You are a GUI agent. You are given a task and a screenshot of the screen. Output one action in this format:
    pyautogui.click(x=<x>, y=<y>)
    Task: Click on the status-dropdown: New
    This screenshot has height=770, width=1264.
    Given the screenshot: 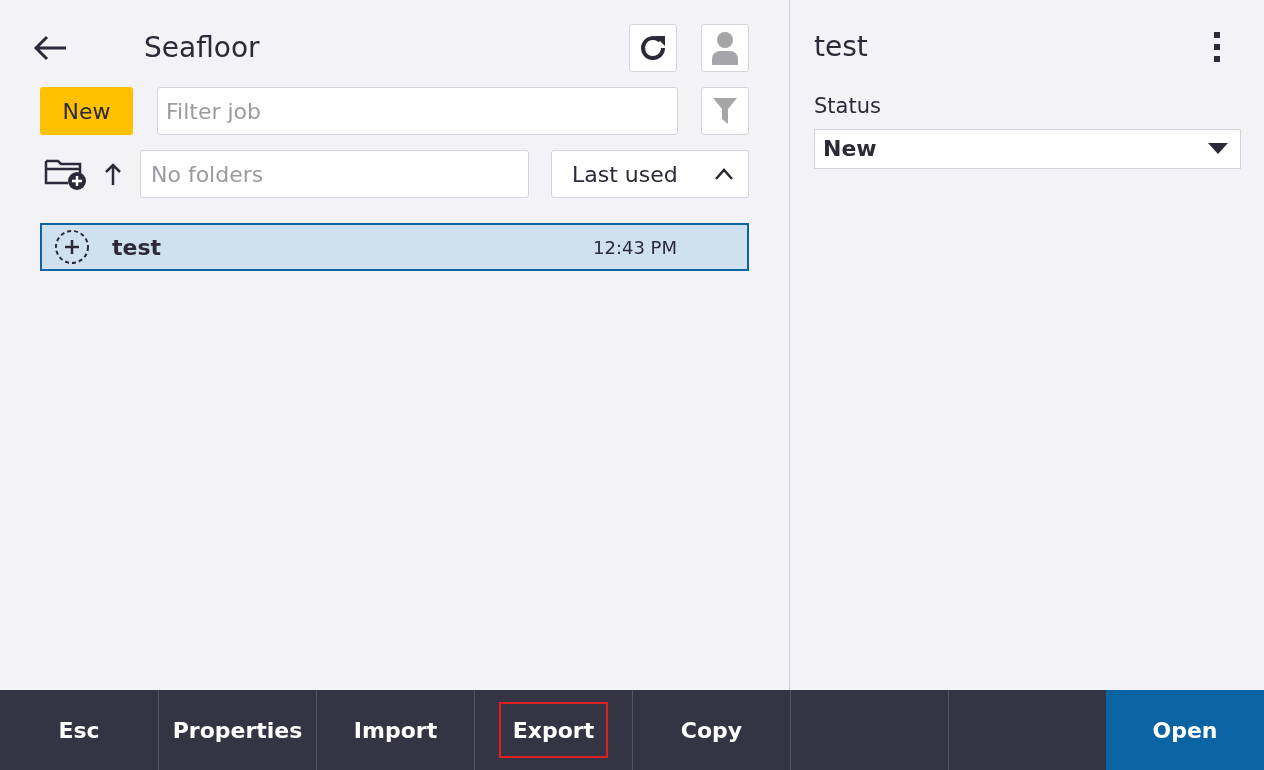 What is the action you would take?
    pyautogui.click(x=1027, y=148)
    